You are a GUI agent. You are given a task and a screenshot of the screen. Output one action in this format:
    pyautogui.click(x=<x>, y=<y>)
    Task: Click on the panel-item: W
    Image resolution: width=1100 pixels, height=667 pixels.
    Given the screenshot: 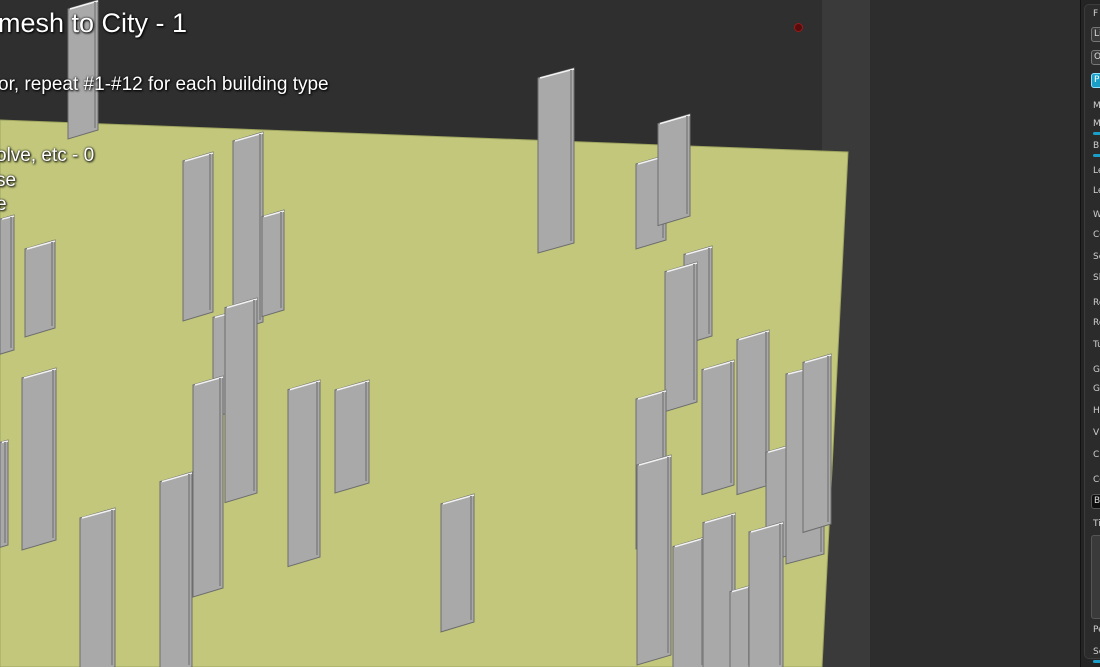 What is the action you would take?
    pyautogui.click(x=1096, y=215)
    